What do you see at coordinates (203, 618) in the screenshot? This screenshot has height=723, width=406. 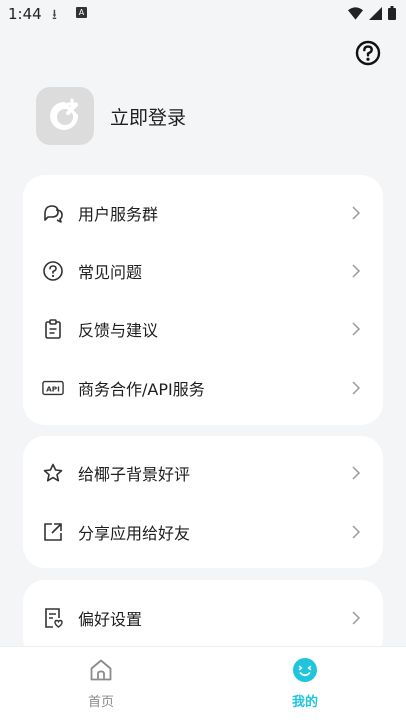 I see `menu-item-preferences: 偏好设置` at bounding box center [203, 618].